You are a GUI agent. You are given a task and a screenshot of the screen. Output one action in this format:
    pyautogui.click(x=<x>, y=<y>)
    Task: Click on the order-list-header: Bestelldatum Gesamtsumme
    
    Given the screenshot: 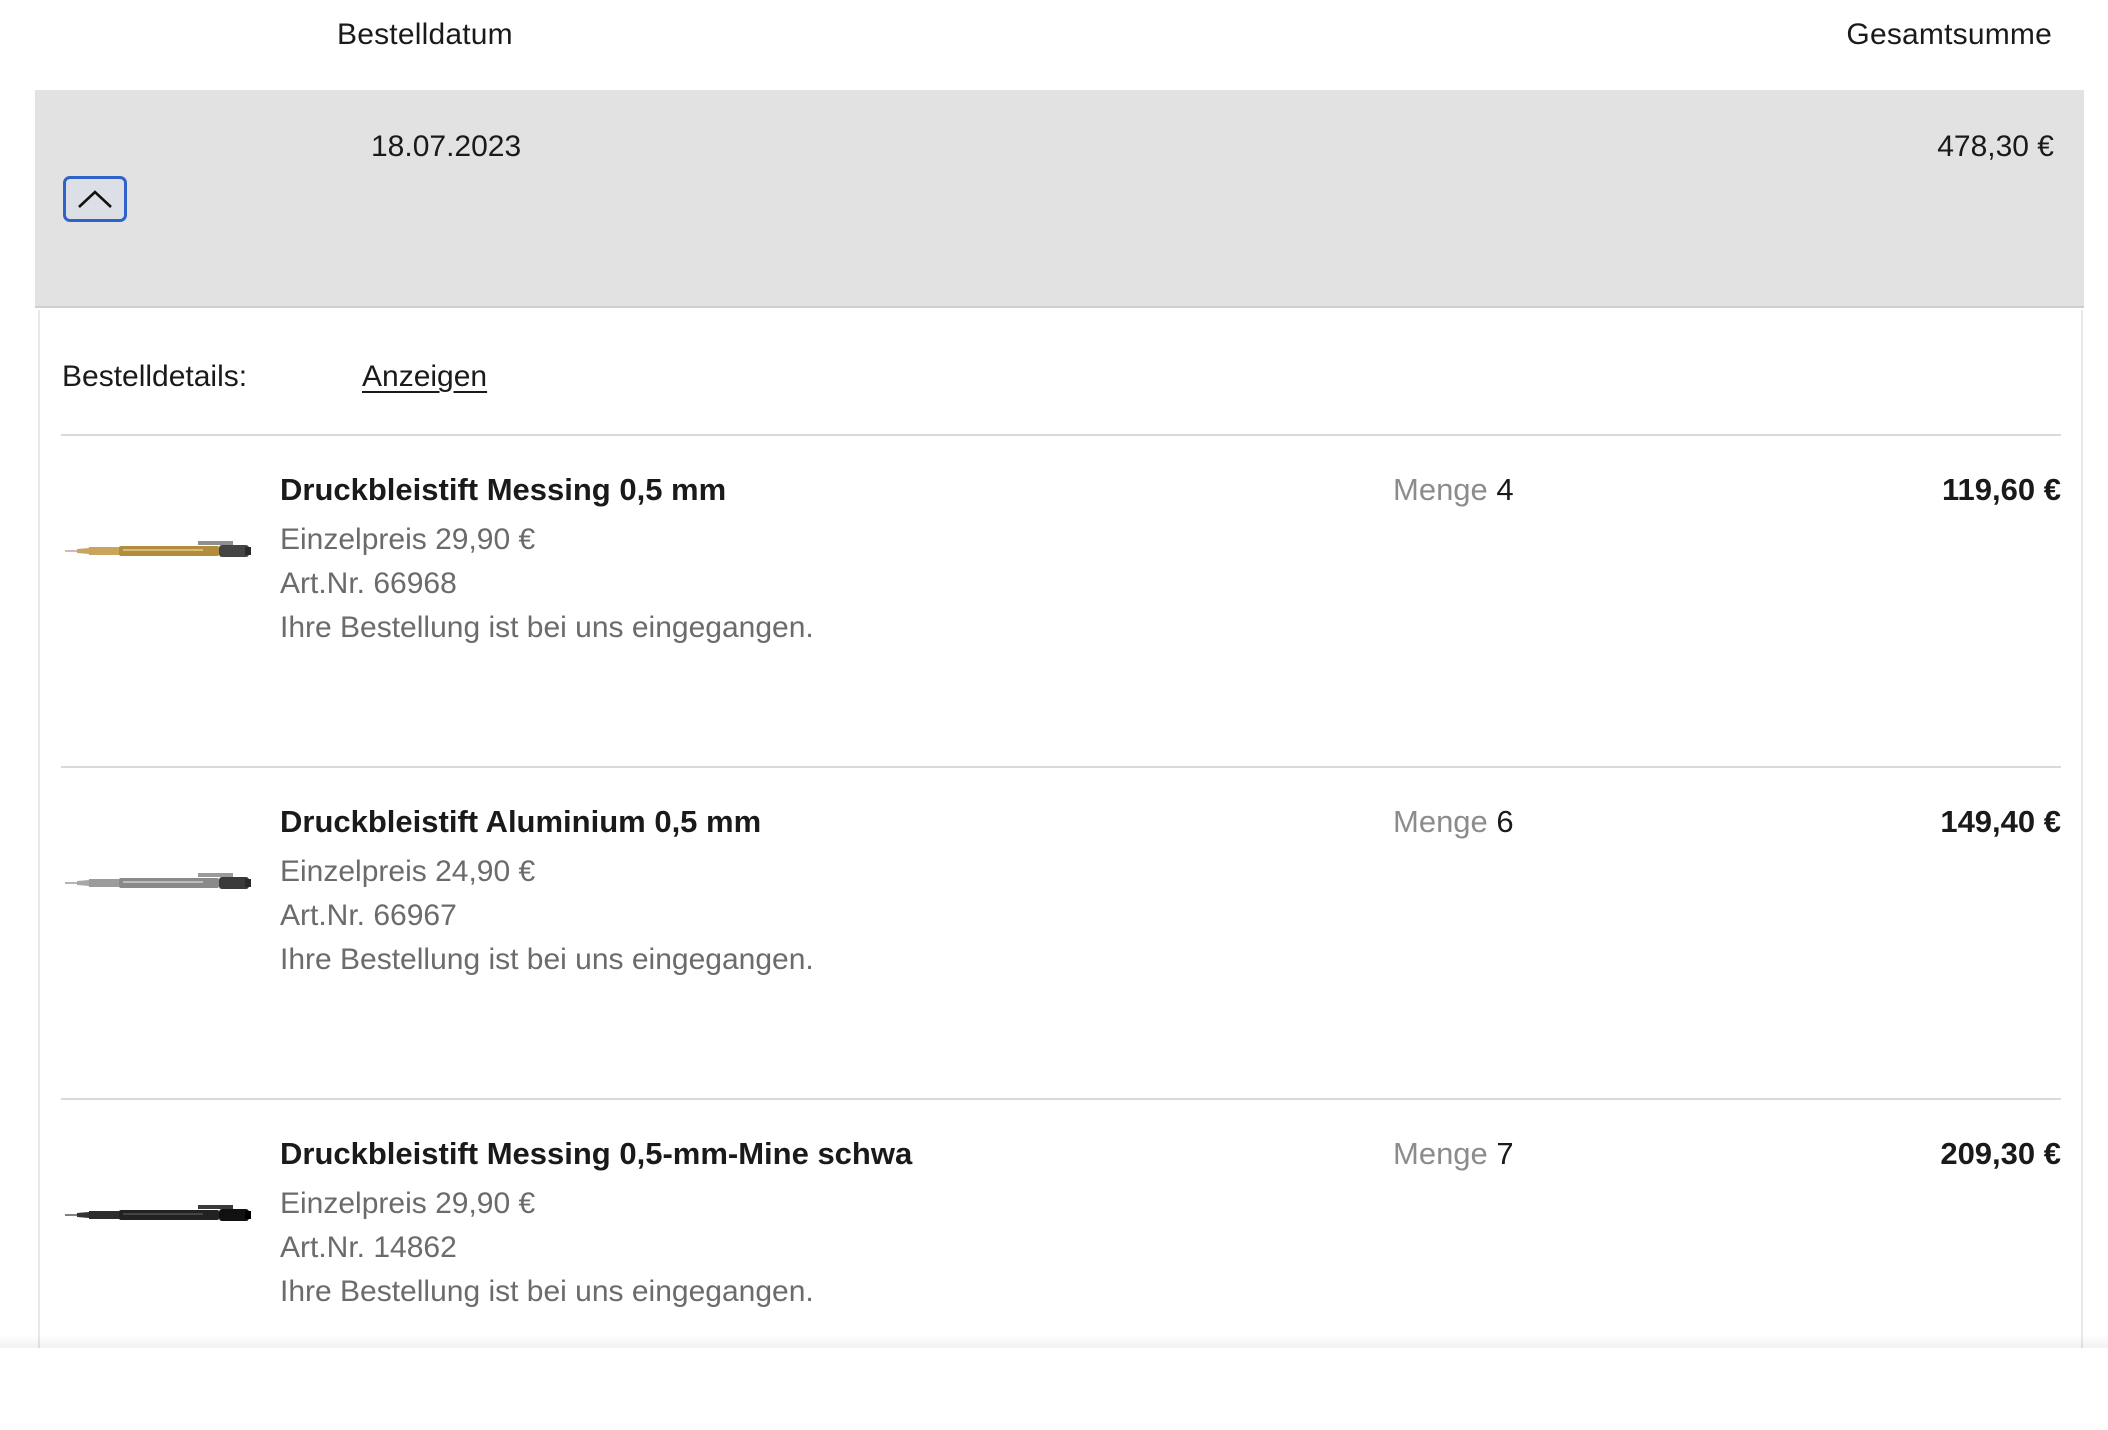 What is the action you would take?
    pyautogui.click(x=1054, y=45)
    